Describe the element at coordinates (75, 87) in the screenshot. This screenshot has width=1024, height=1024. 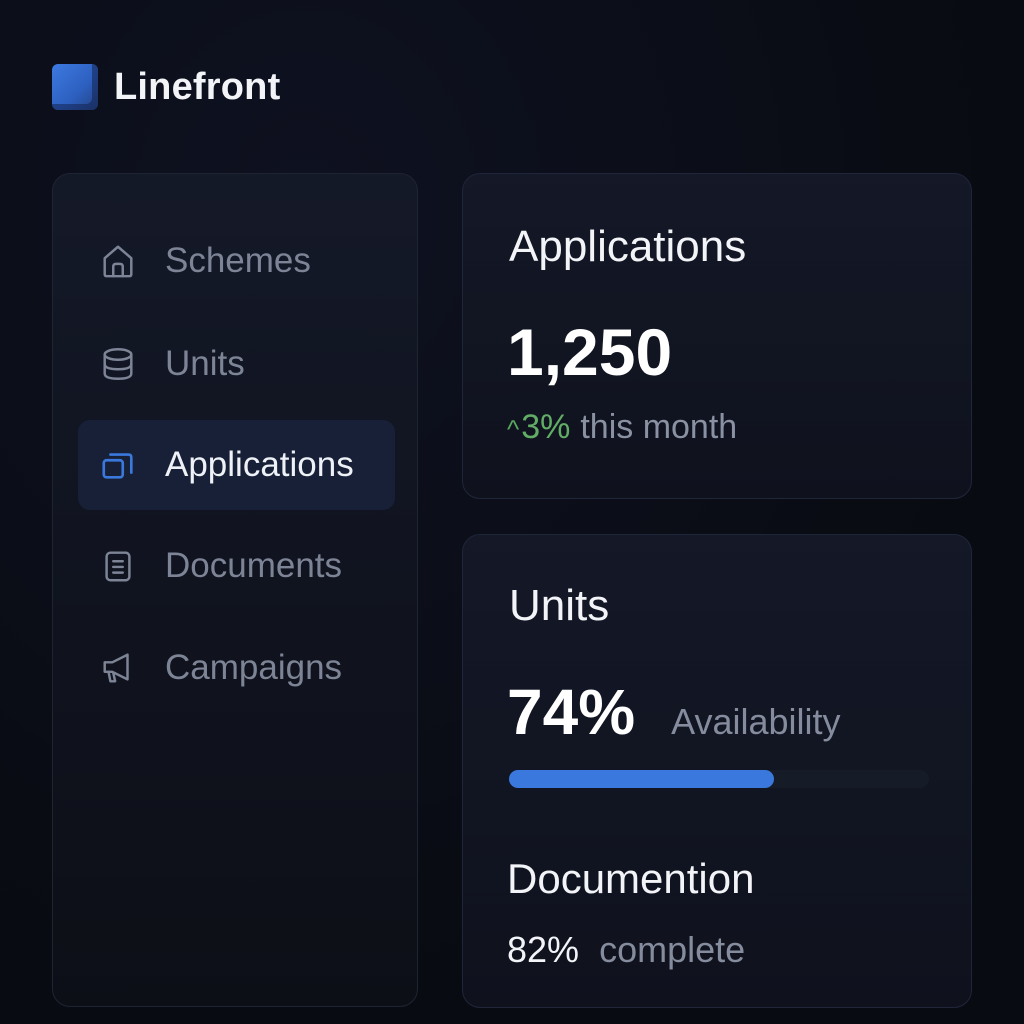
I see `brand-logo` at that location.